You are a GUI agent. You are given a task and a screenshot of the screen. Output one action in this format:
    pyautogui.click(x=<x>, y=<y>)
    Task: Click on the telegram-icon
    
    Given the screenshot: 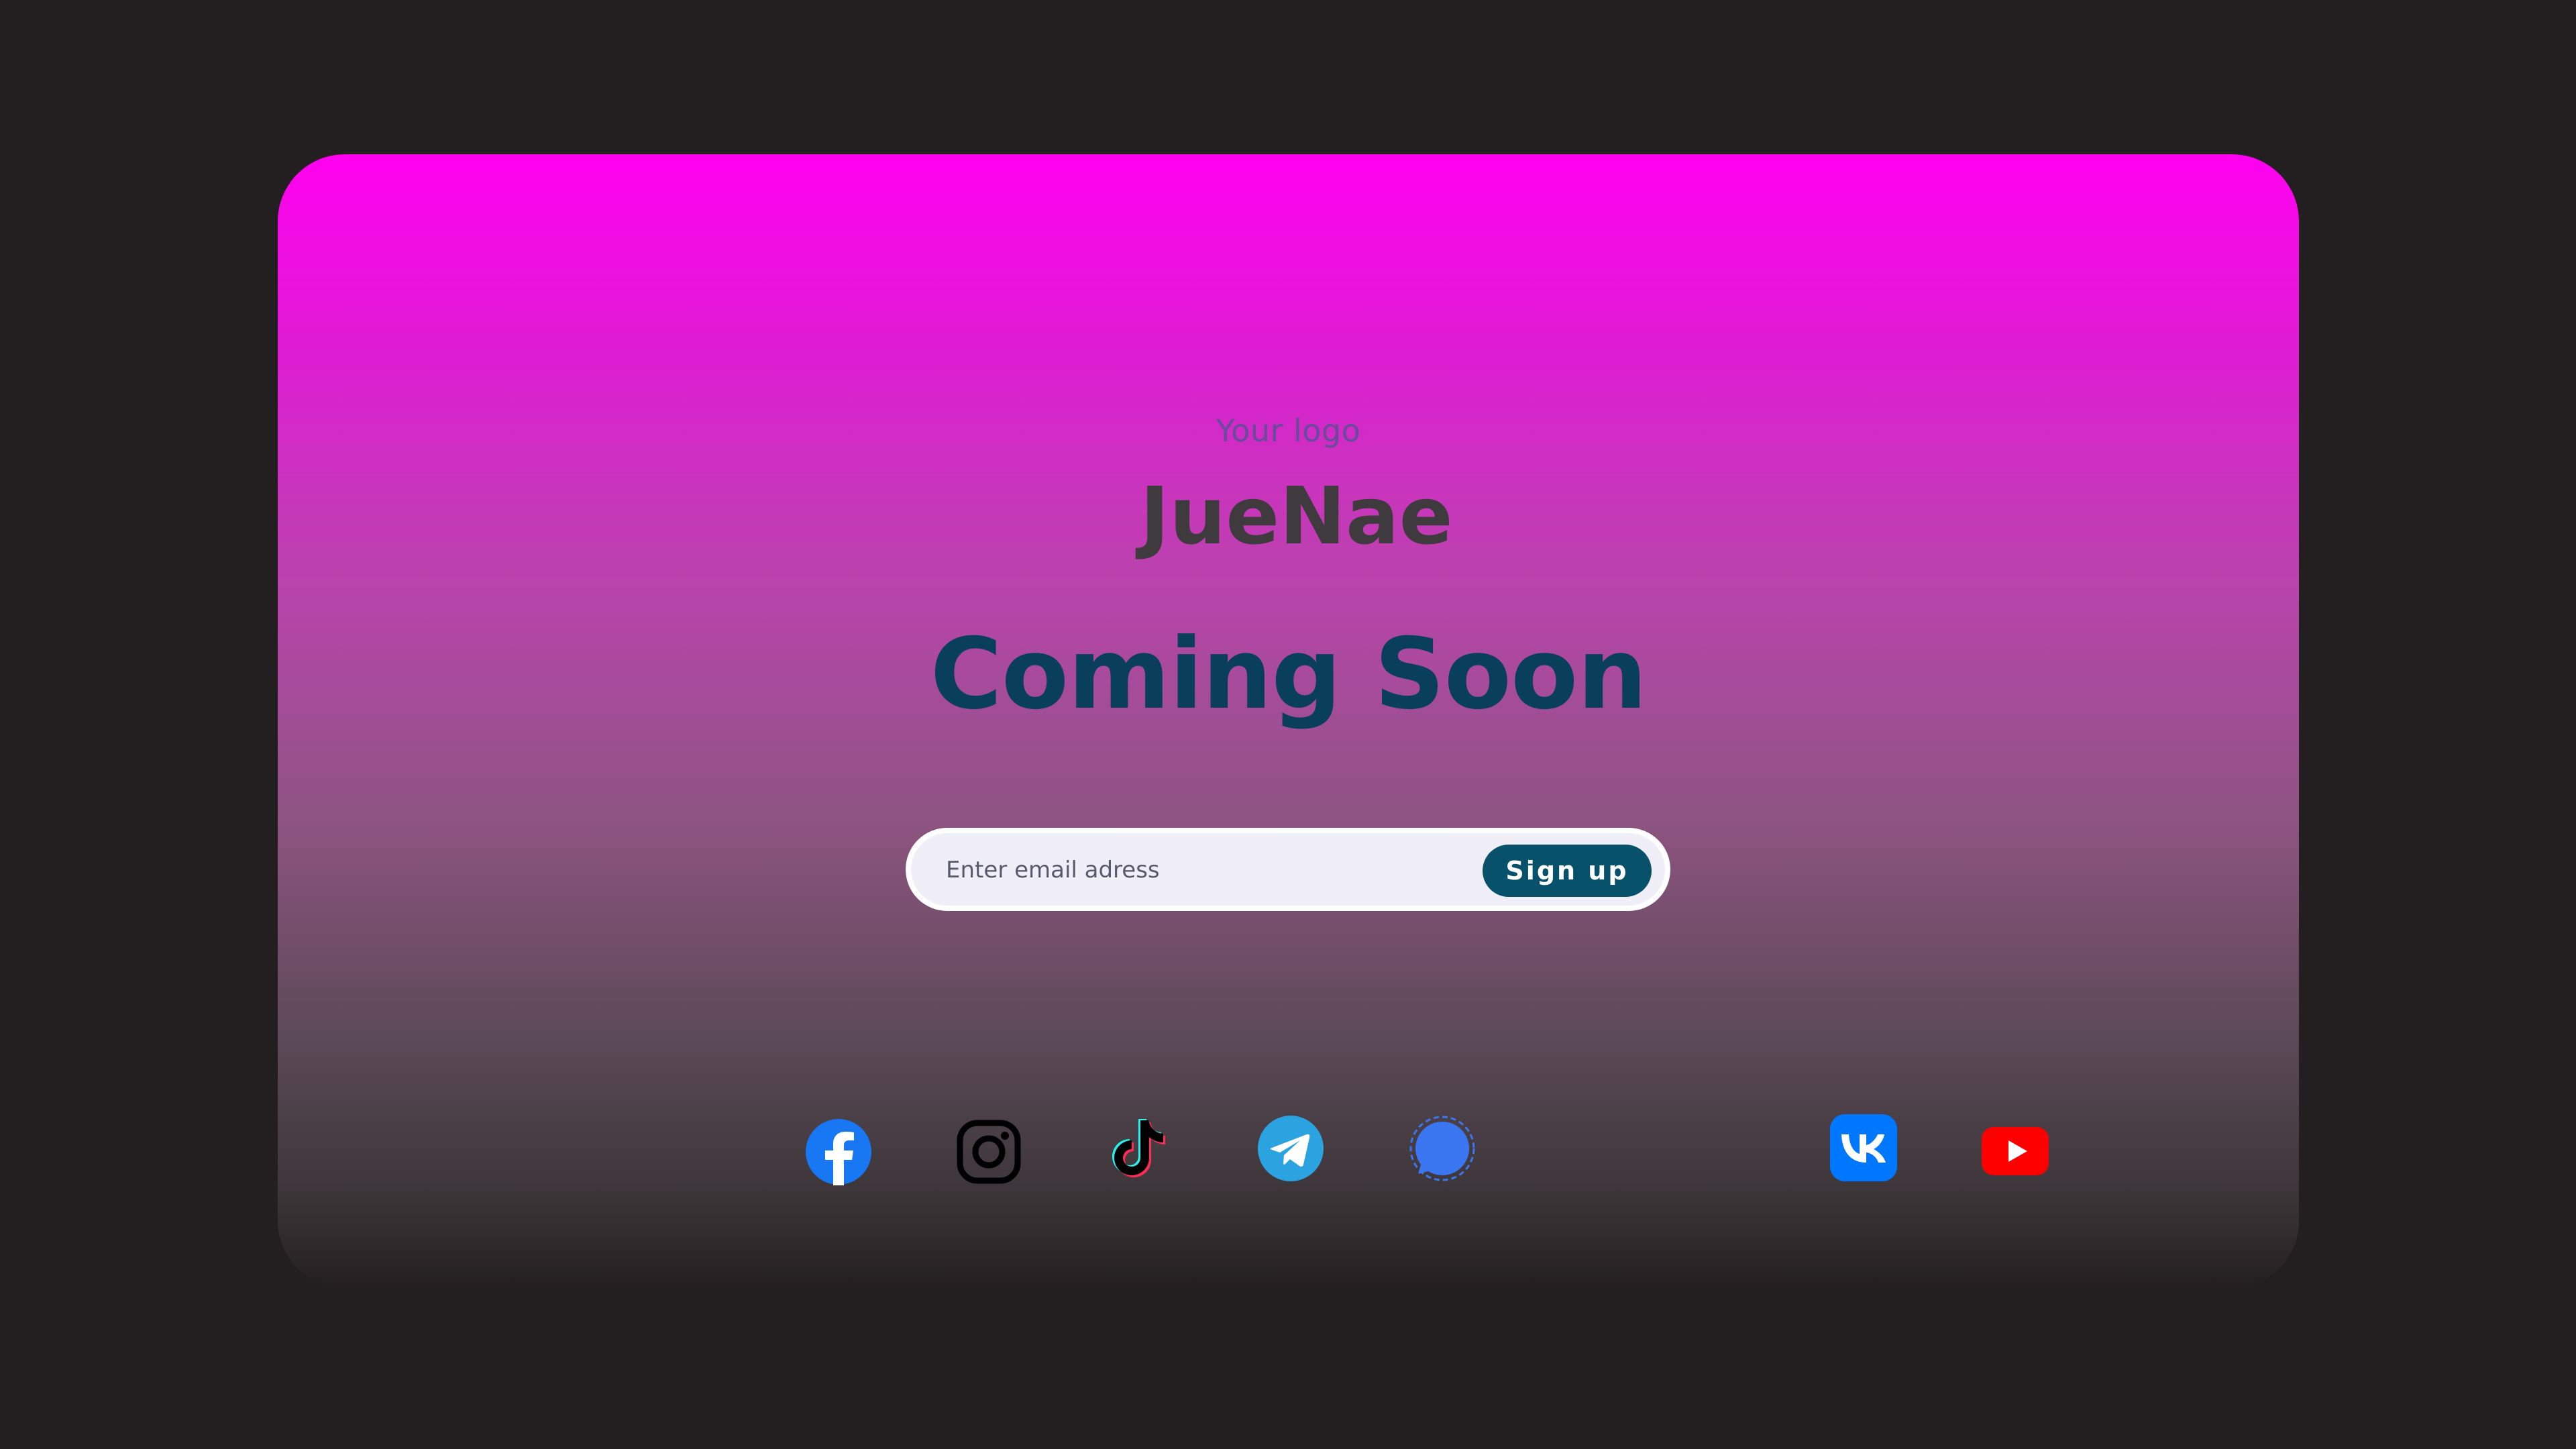 What is the action you would take?
    pyautogui.click(x=1291, y=1148)
    